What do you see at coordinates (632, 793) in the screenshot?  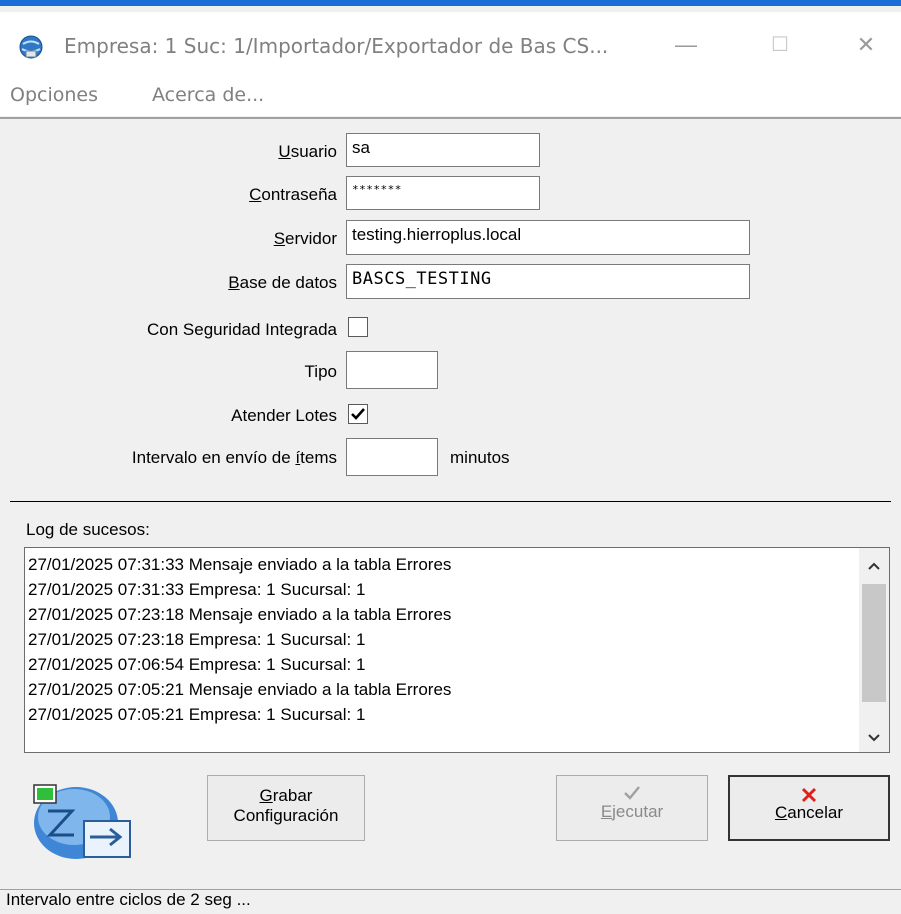 I see `check-icon` at bounding box center [632, 793].